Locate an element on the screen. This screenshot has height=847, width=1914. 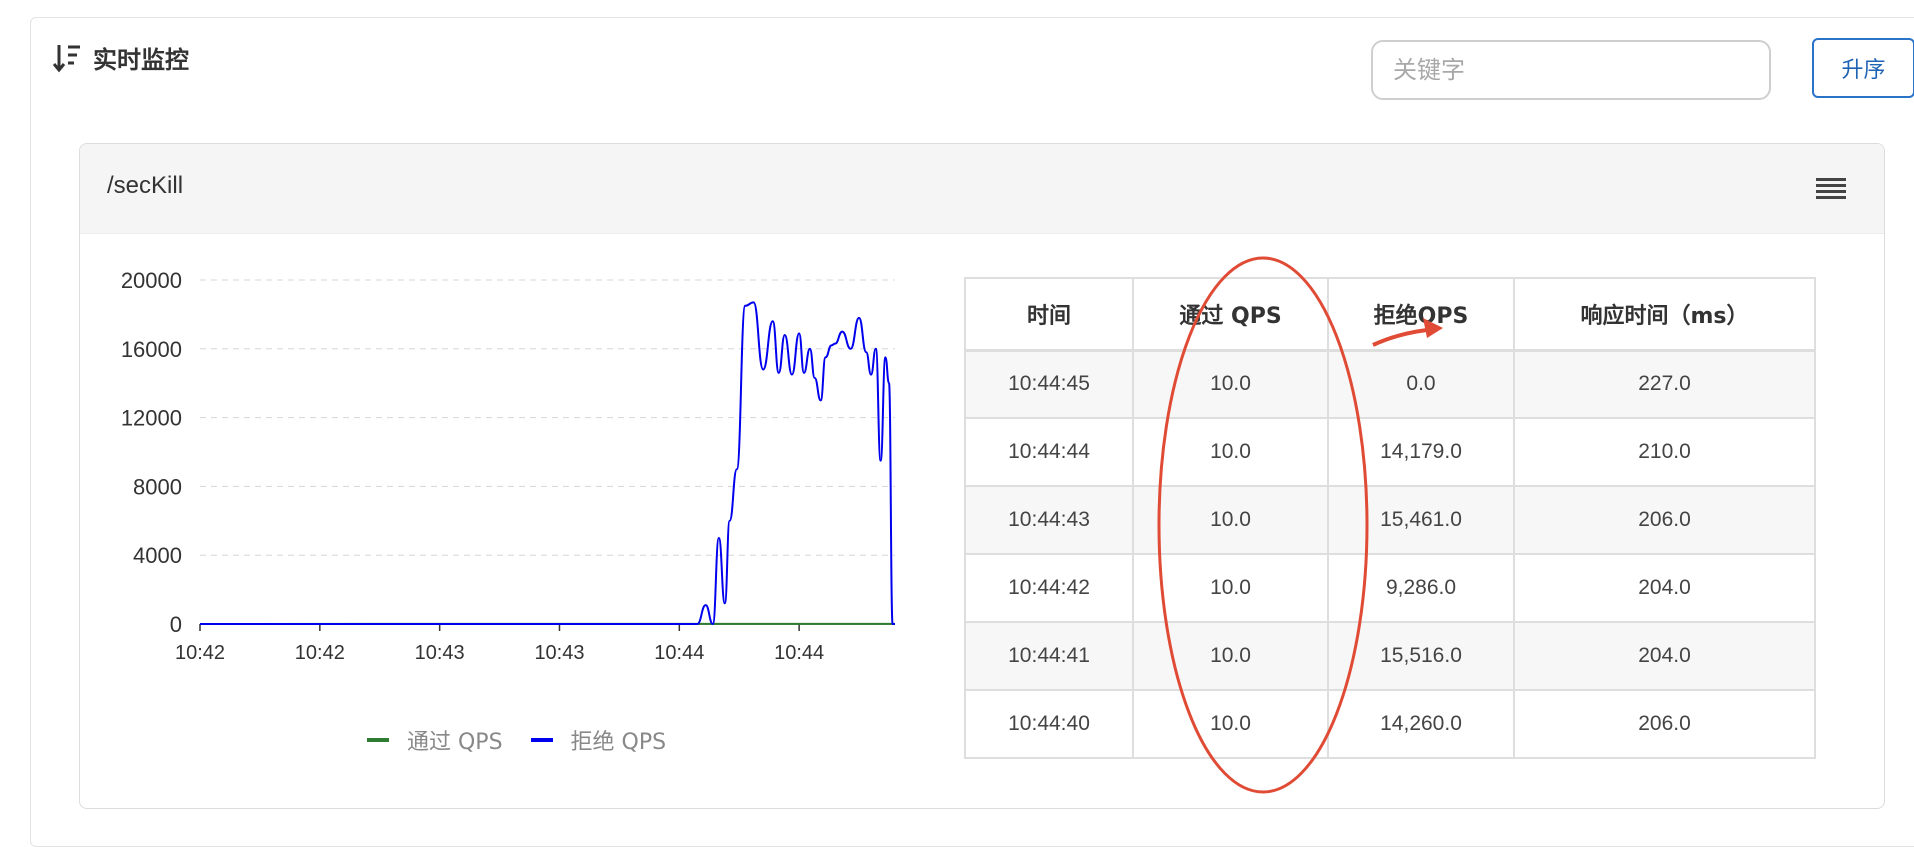
cell-time: 10:44:42 is located at coordinates (1049, 588).